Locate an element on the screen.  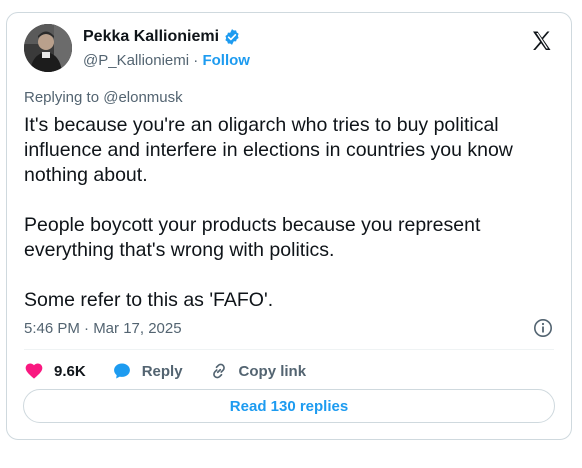
copy-link-button: Copy link is located at coordinates (258, 371).